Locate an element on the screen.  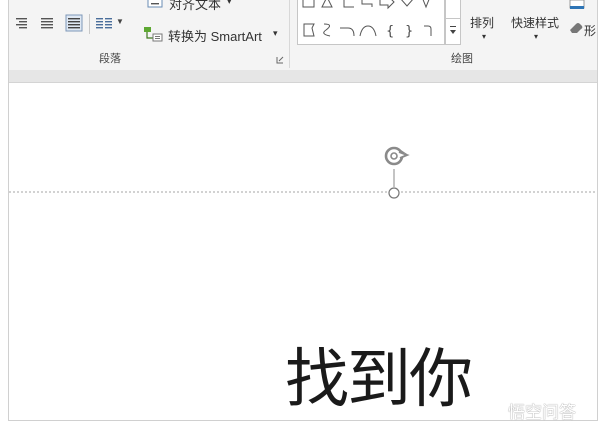
shapes-gallery-row2: { } is located at coordinates (367, 31).